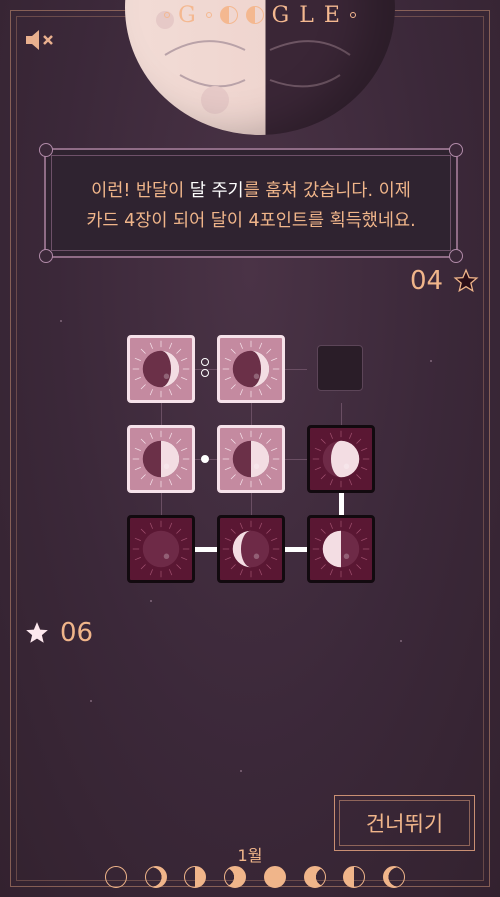  I want to click on phase-waning-gibbous-icon, so click(314, 877).